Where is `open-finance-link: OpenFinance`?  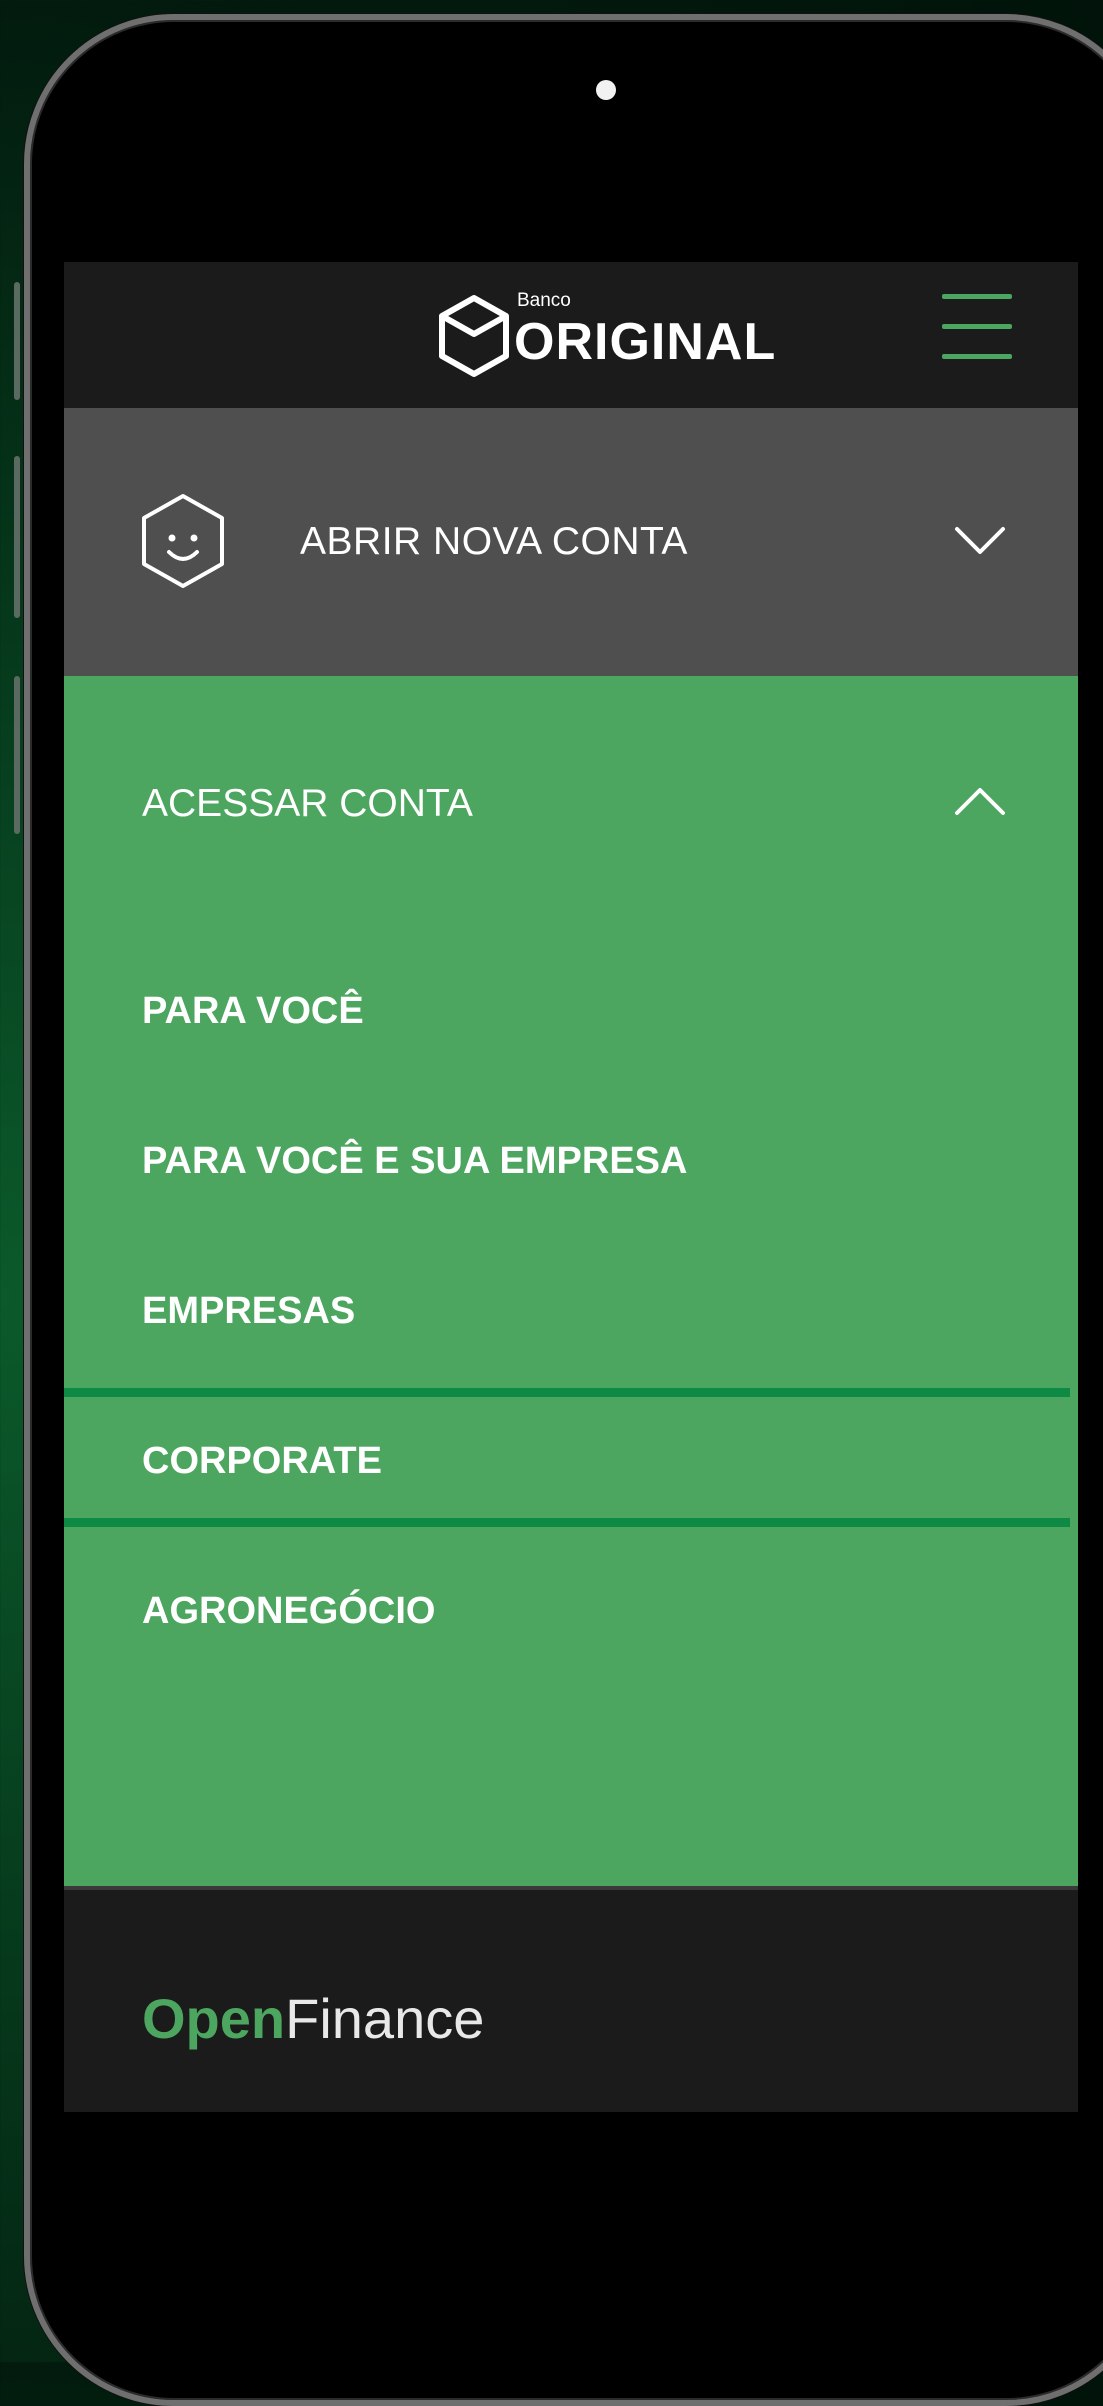
open-finance-link: OpenFinance is located at coordinates (313, 2018).